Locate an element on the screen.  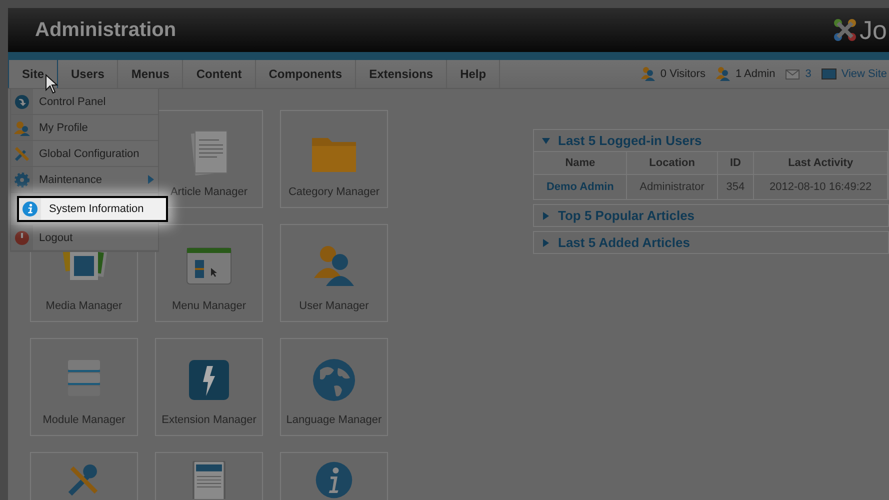
screen-icon is located at coordinates (829, 74).